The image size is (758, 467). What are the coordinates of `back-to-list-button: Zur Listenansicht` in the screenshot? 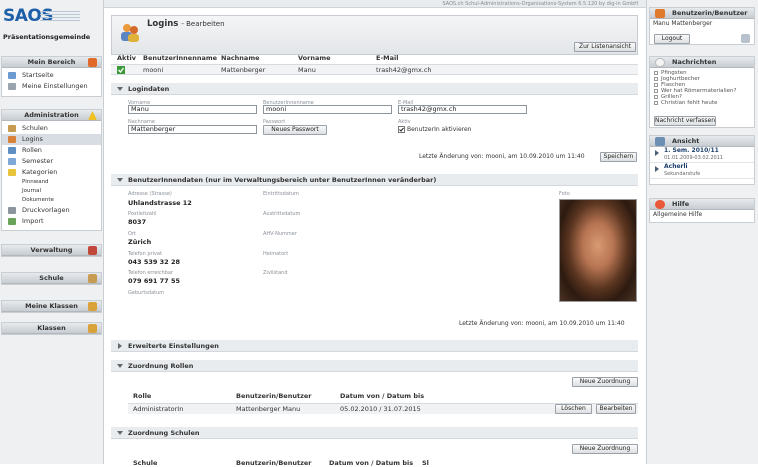 It's located at (605, 47).